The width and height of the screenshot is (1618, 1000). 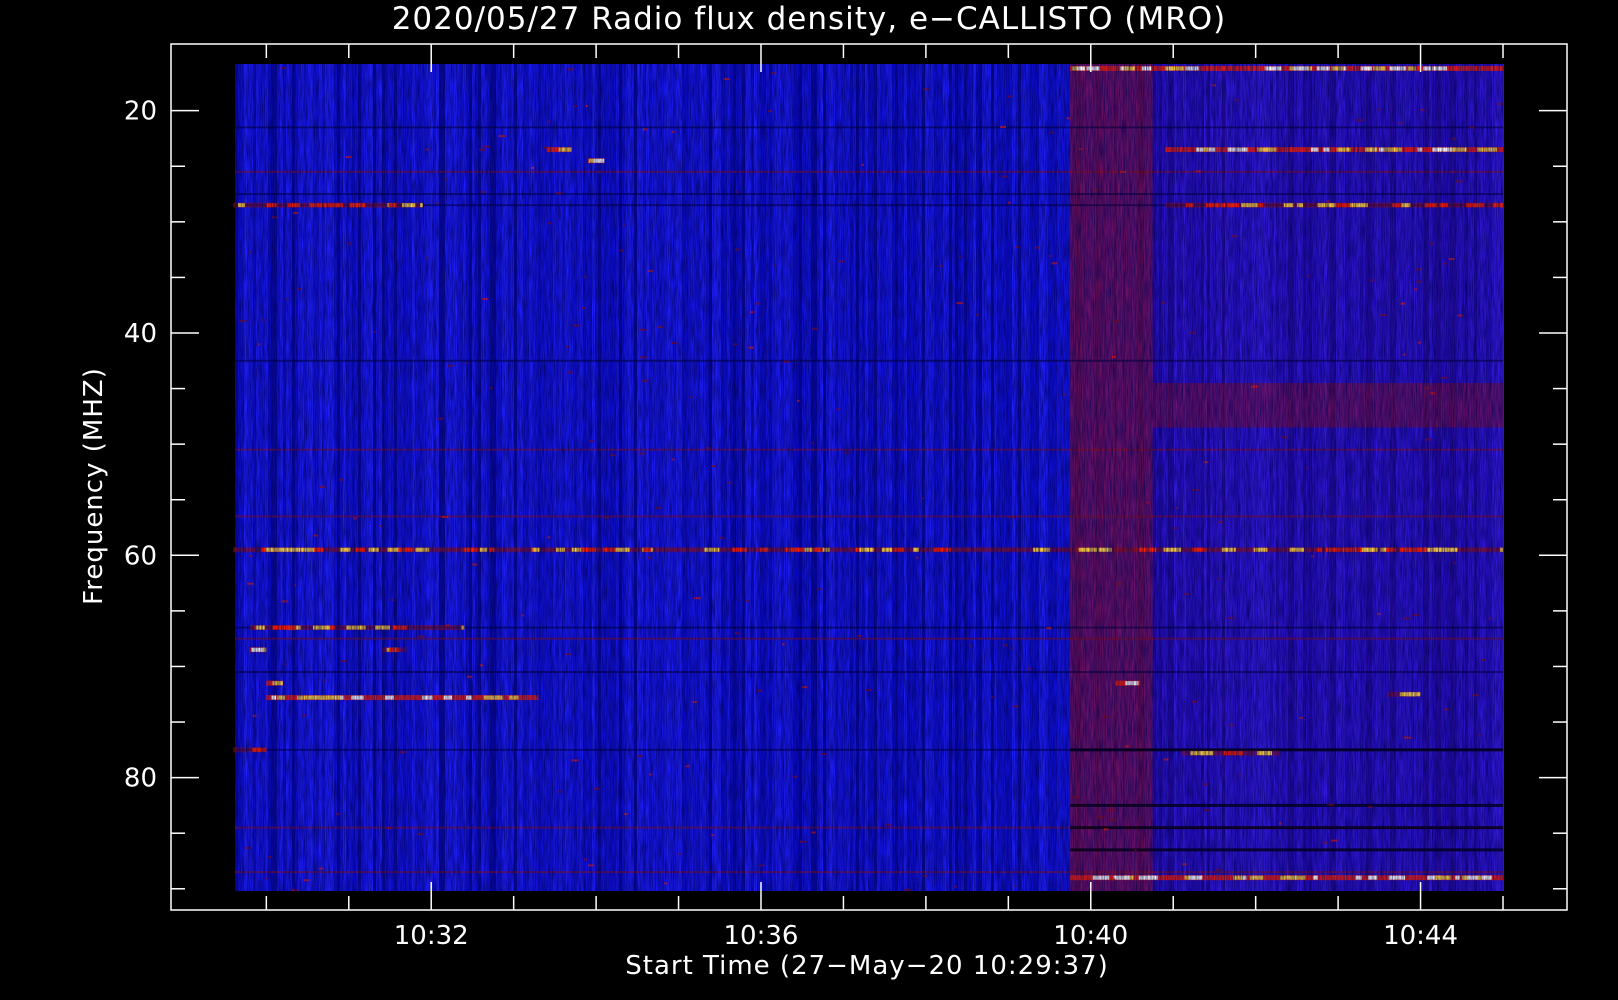 What do you see at coordinates (761, 936) in the screenshot?
I see `x-tick-label: 10:36` at bounding box center [761, 936].